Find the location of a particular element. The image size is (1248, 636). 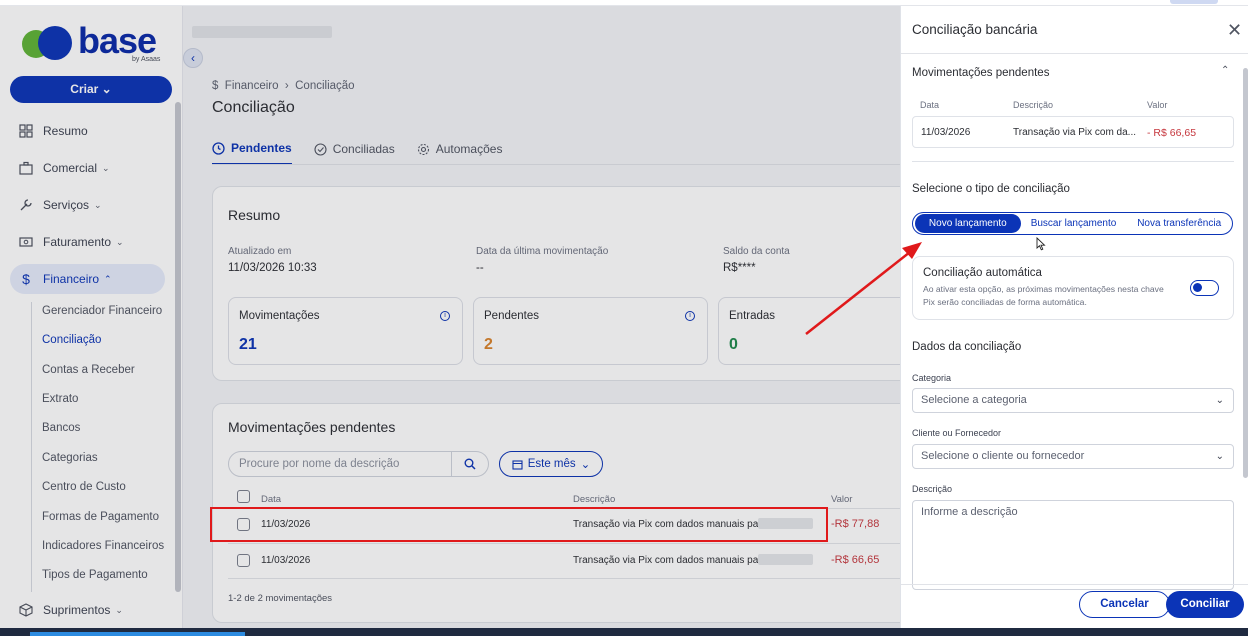

mouse-cursor-icon is located at coordinates (1041, 244).